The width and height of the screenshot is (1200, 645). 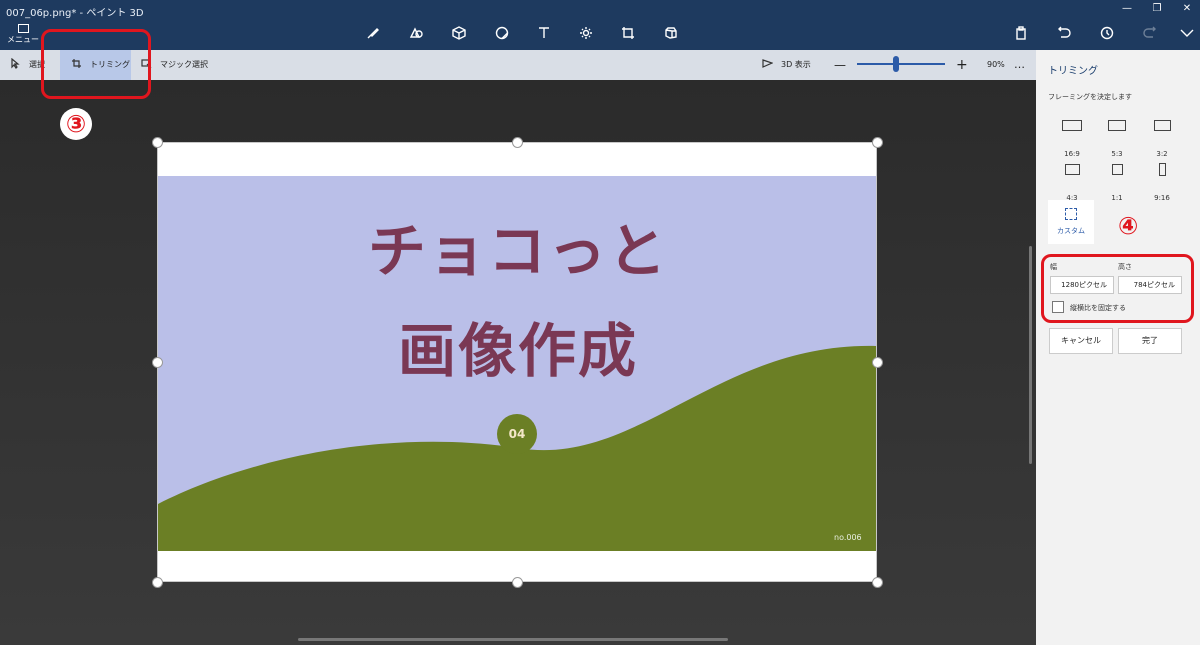 What do you see at coordinates (1073, 71) in the screenshot?
I see `panel-title: トリミング` at bounding box center [1073, 71].